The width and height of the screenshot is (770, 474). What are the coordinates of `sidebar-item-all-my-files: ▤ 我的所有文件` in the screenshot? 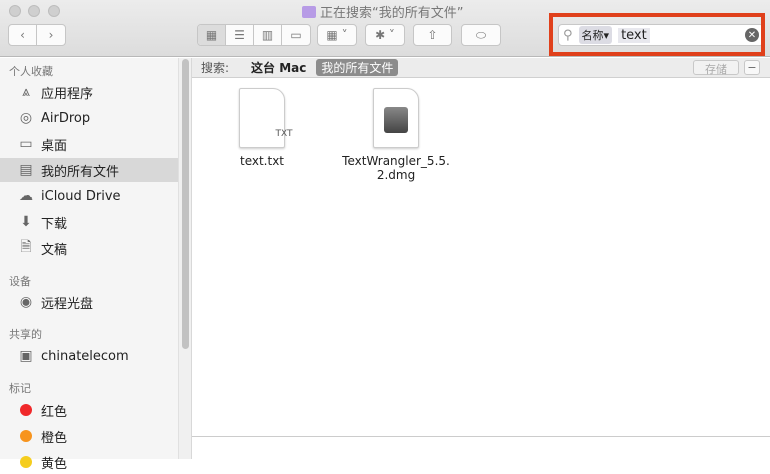 It's located at (89, 170).